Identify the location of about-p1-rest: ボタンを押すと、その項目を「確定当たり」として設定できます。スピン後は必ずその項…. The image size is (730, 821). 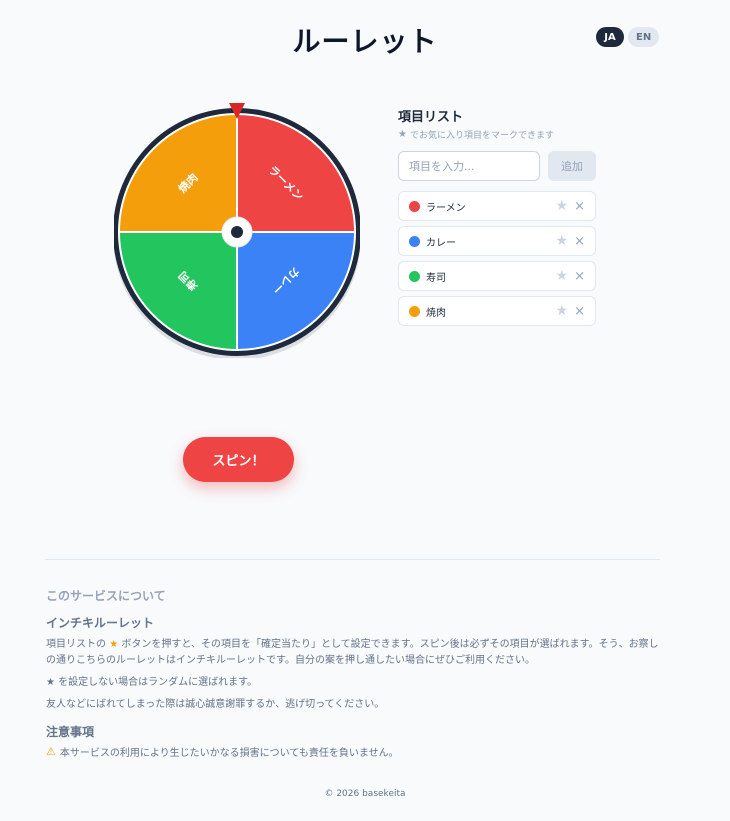
(352, 652).